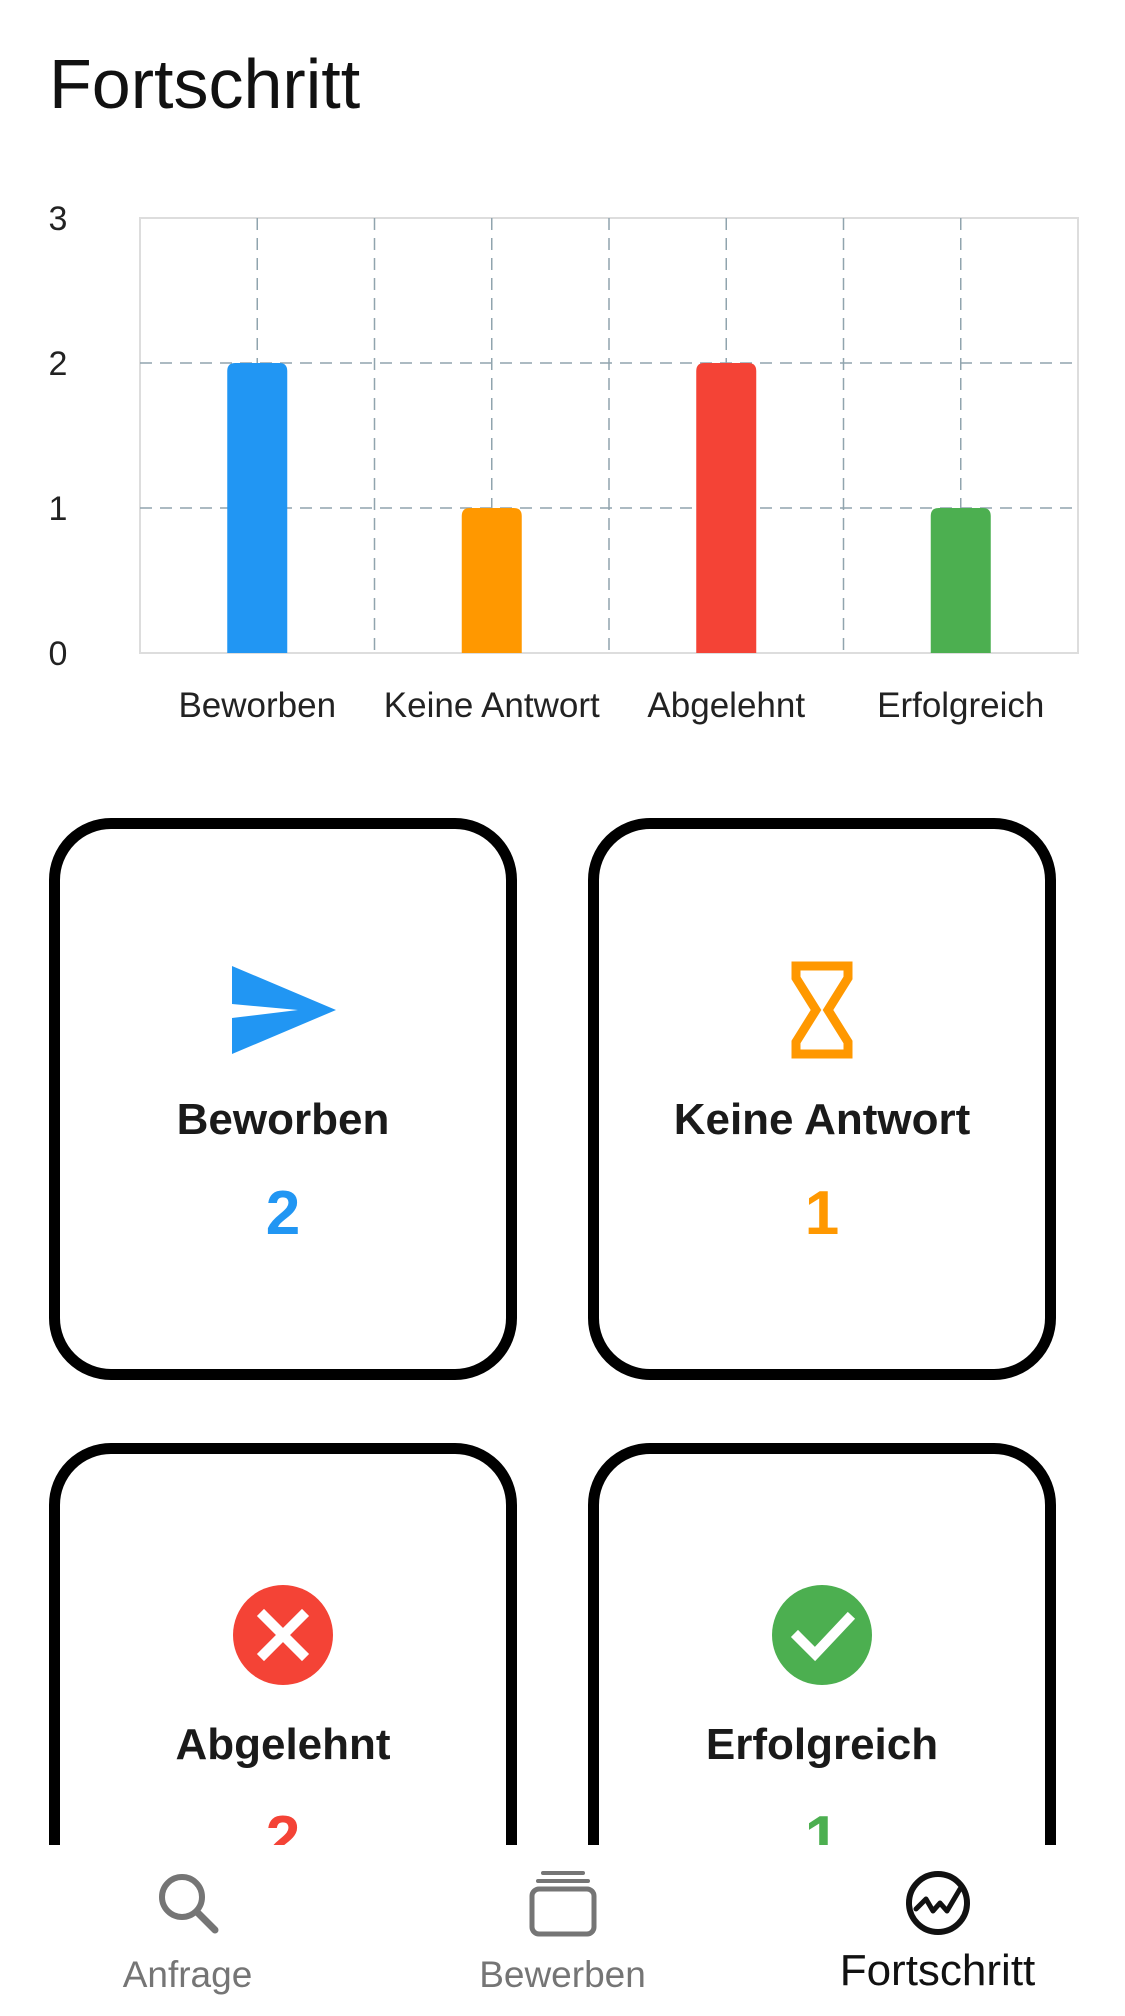 The image size is (1125, 2016). I want to click on card-label: Beworben, so click(283, 1119).